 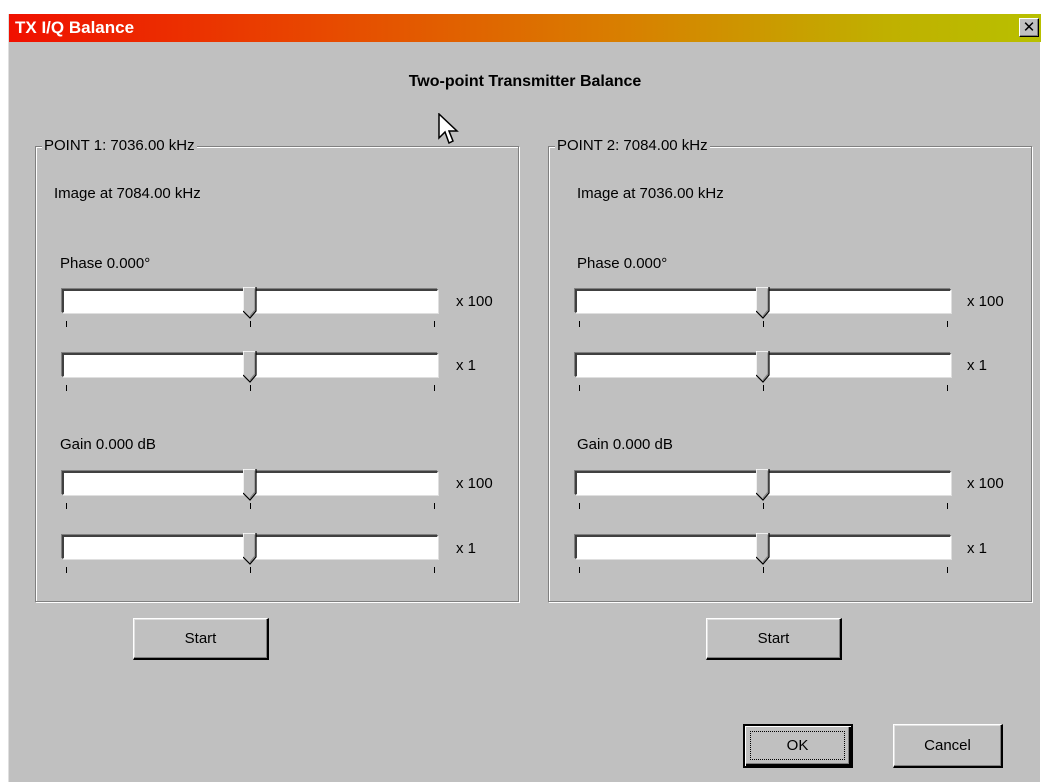 What do you see at coordinates (525, 28) in the screenshot?
I see `title-bar: TX I/Q Balance ✕` at bounding box center [525, 28].